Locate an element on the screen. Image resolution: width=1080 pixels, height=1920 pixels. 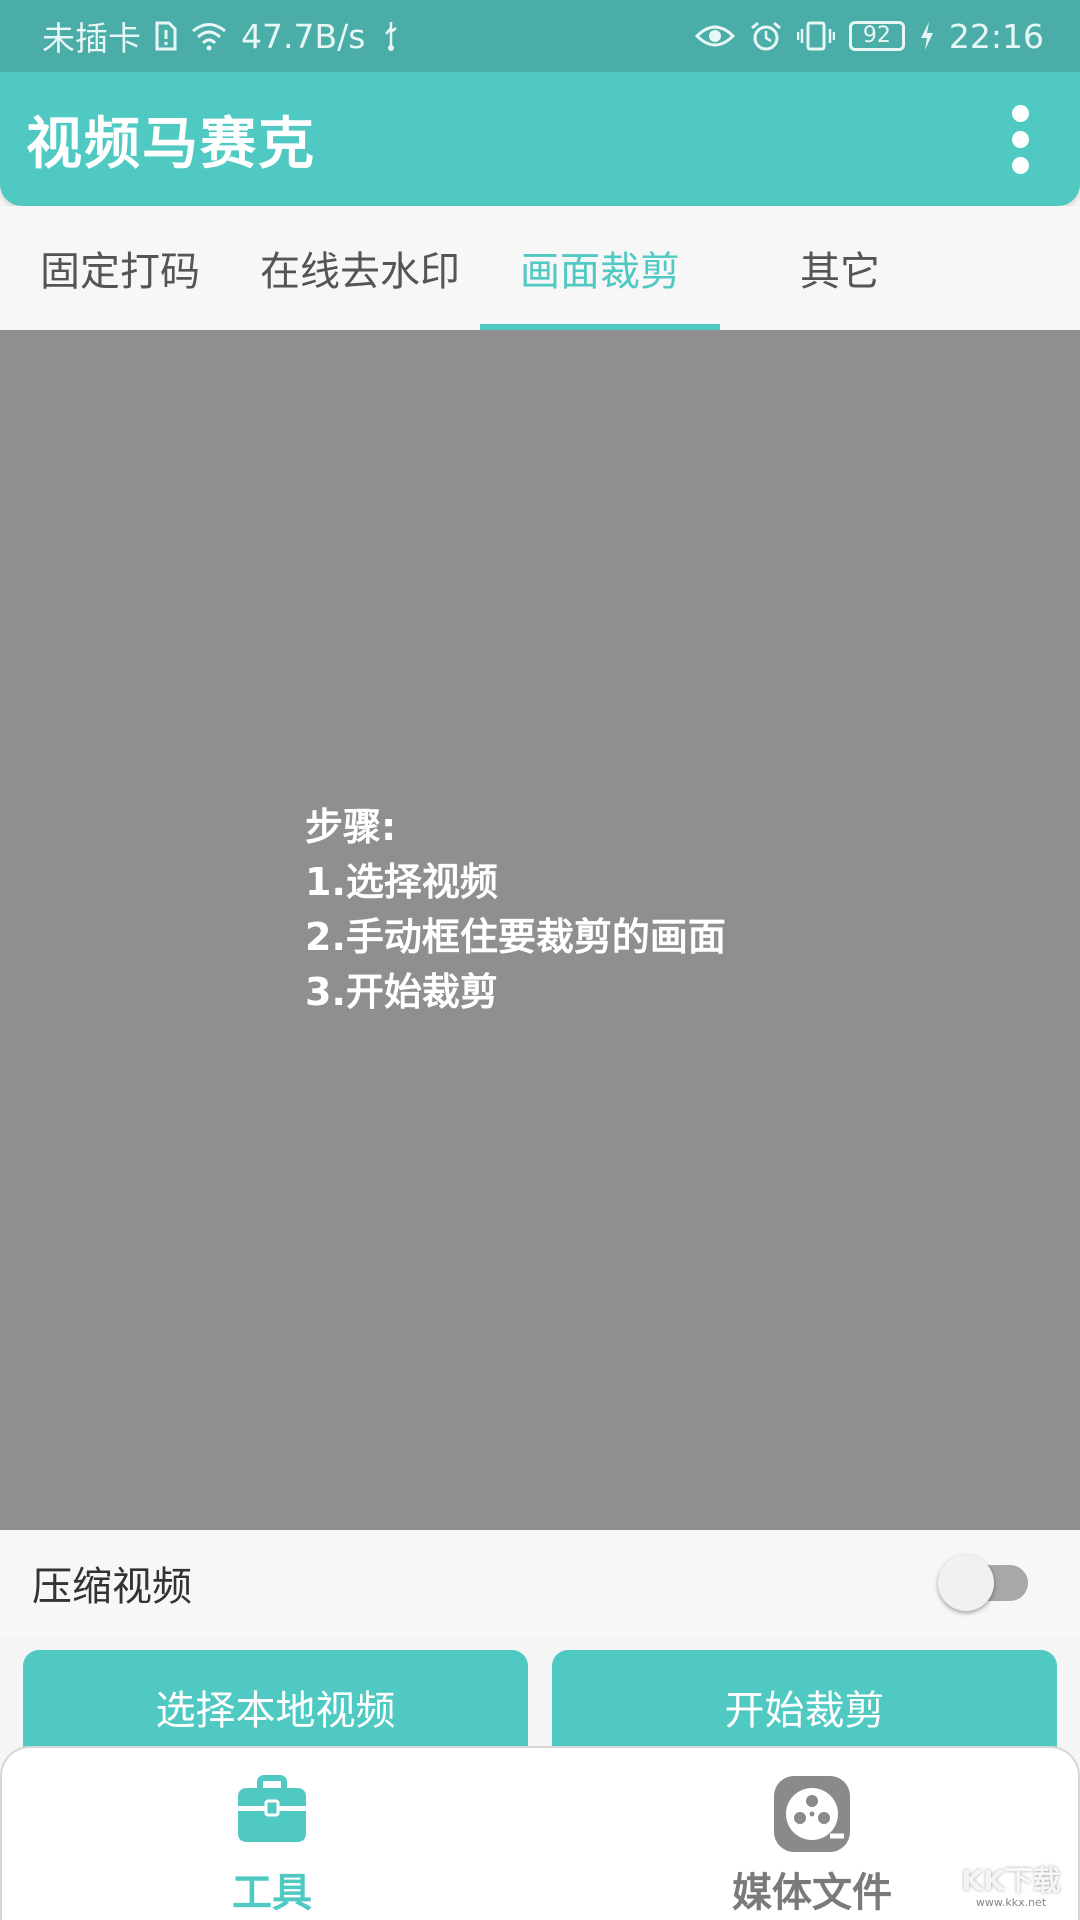
alarm-icon is located at coordinates (766, 36).